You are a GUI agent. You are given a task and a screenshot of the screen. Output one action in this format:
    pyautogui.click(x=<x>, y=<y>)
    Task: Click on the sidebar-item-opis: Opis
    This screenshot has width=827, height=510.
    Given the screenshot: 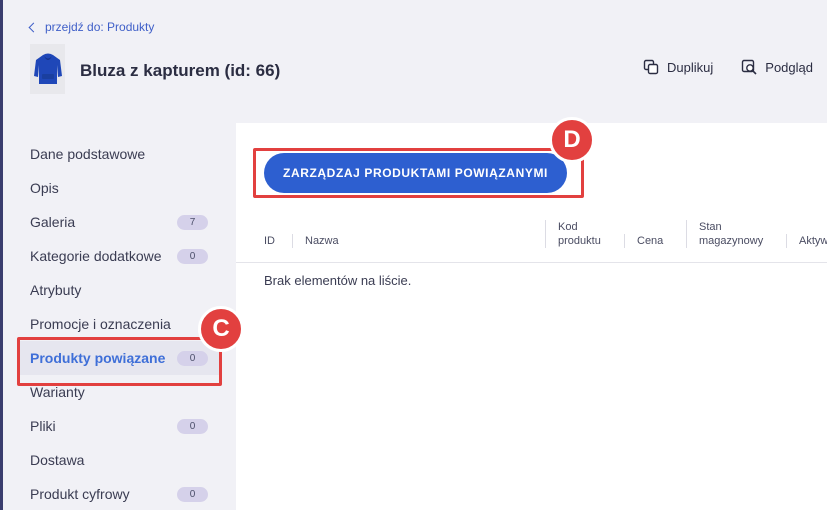 What is the action you would take?
    pyautogui.click(x=118, y=188)
    